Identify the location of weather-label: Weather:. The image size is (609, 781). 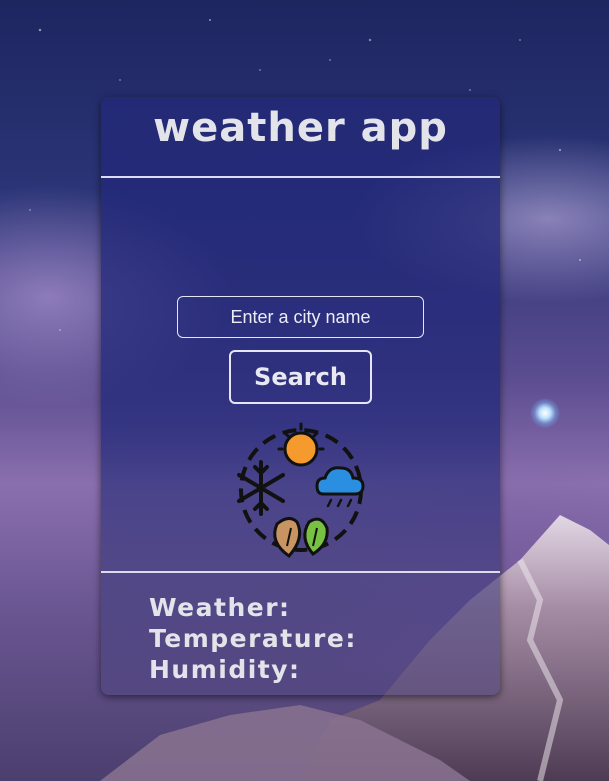
(220, 607).